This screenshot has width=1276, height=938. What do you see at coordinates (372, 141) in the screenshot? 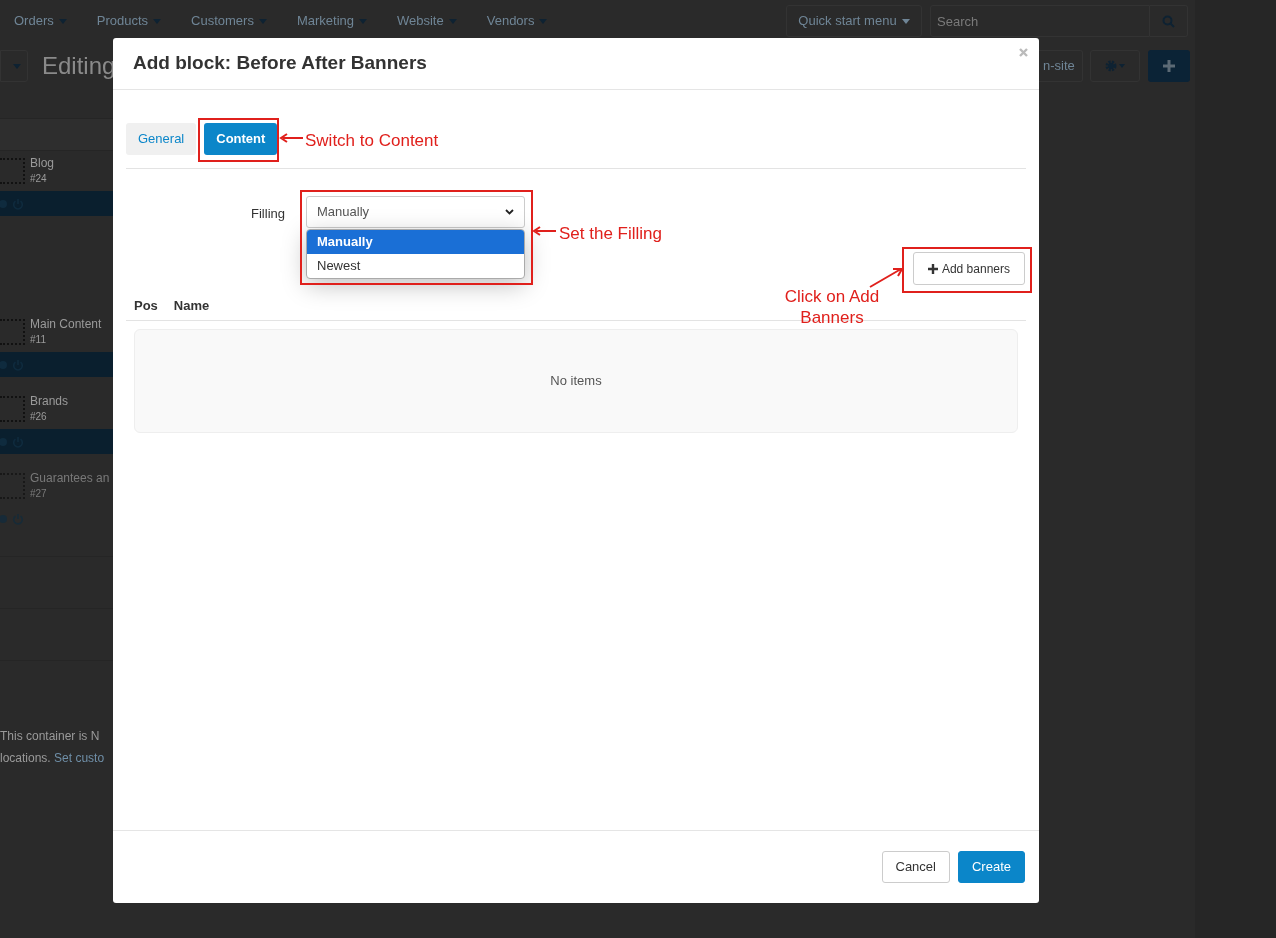
I see `annotation-label: Switch to Content` at bounding box center [372, 141].